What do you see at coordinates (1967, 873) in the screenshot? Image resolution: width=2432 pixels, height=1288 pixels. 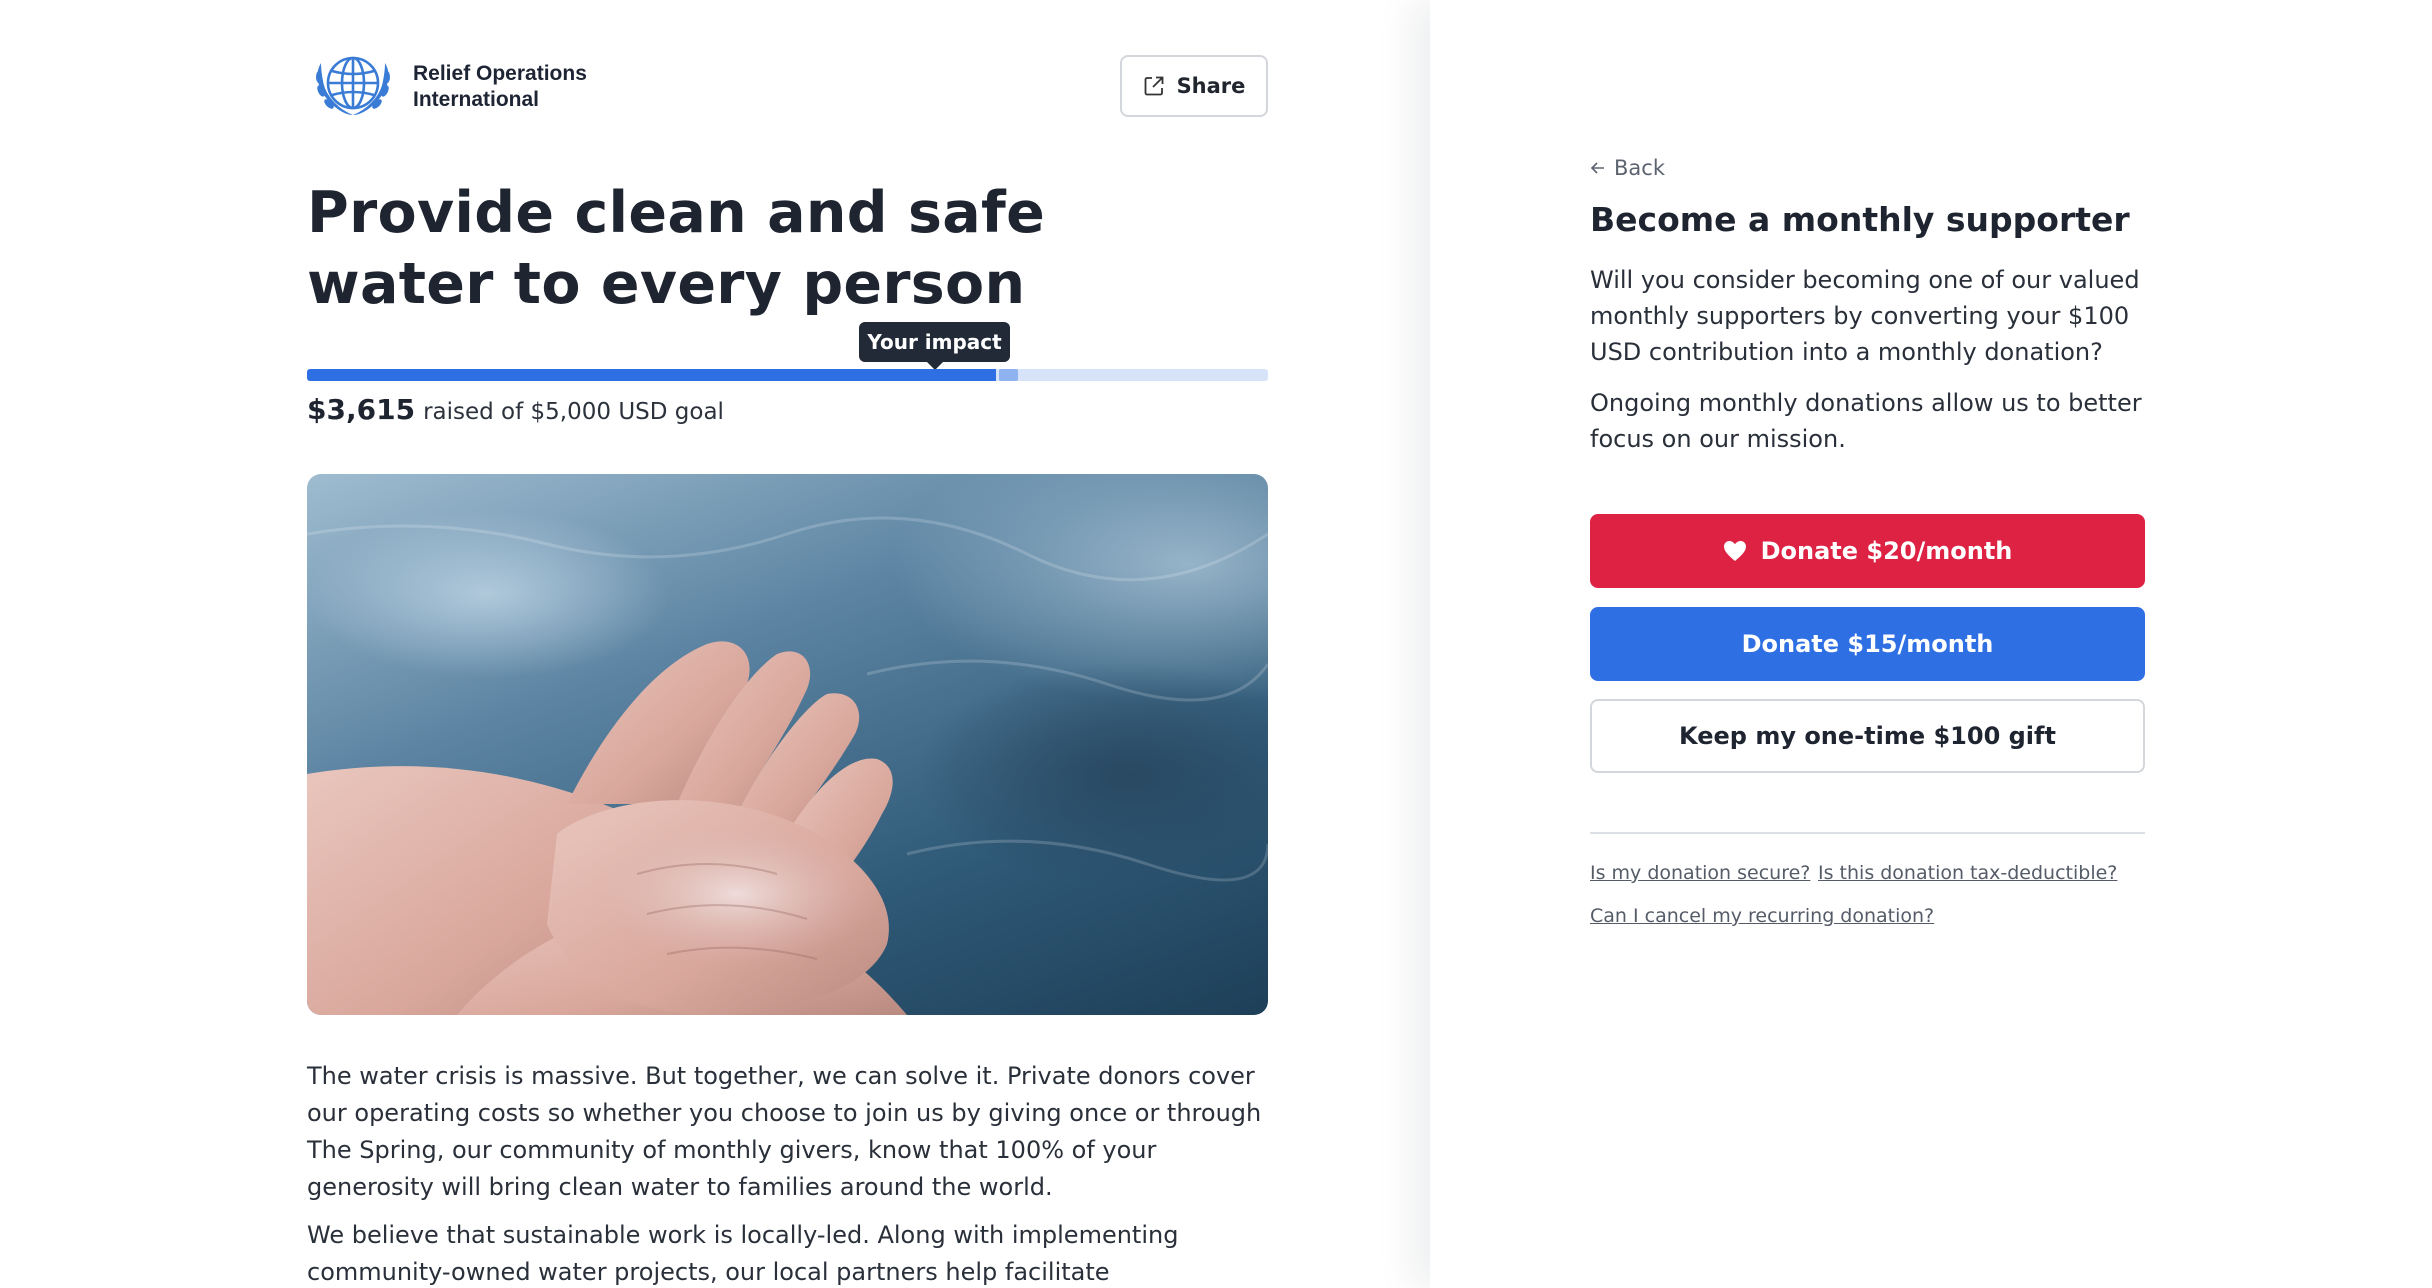 I see `faq-link-tax-deductible: Is this donation tax-deductible?` at bounding box center [1967, 873].